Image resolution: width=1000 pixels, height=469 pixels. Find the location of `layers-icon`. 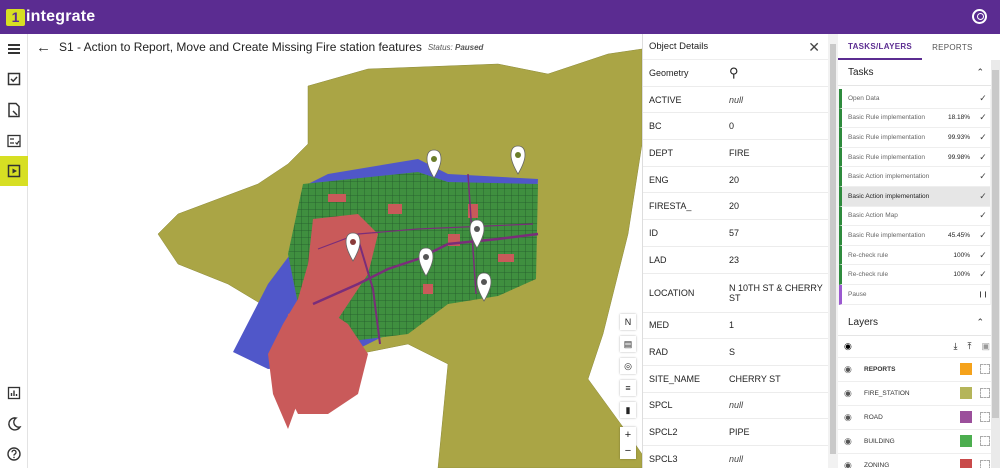

layers-icon is located at coordinates (14, 49).